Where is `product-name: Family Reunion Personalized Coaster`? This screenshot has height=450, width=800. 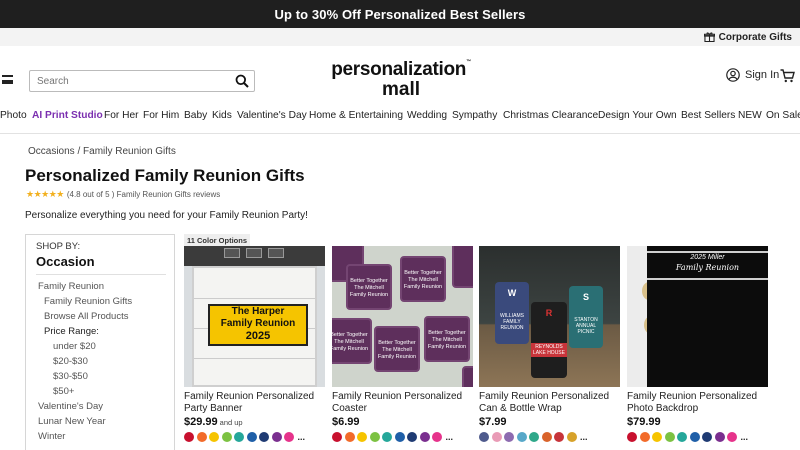 product-name: Family Reunion Personalized Coaster is located at coordinates (402, 403).